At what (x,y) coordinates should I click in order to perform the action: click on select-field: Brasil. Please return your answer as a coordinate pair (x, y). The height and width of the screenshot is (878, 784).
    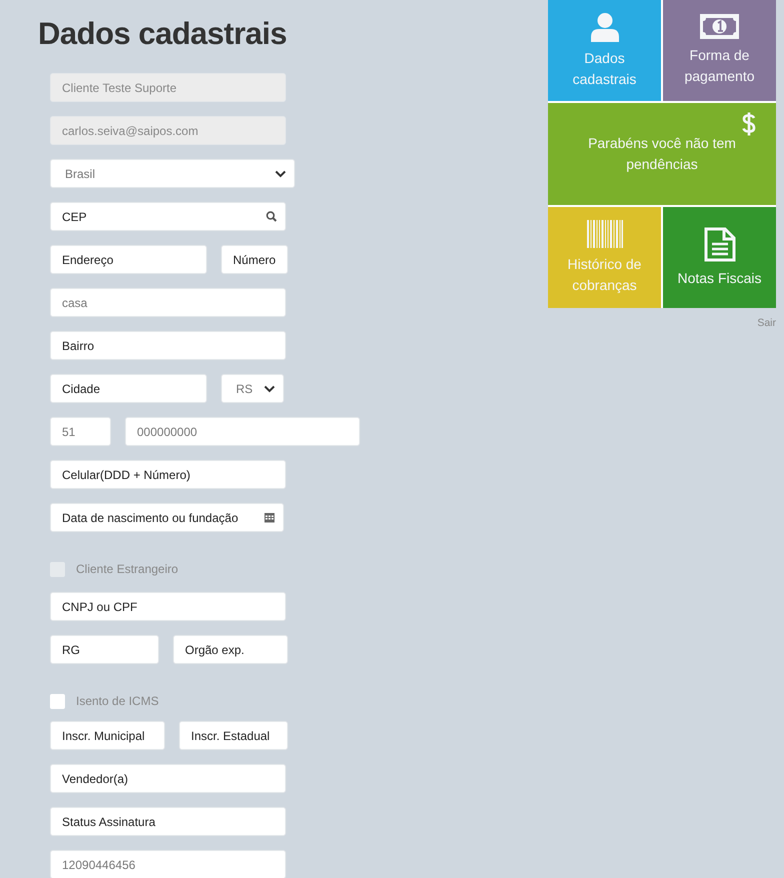
    Looking at the image, I should click on (172, 173).